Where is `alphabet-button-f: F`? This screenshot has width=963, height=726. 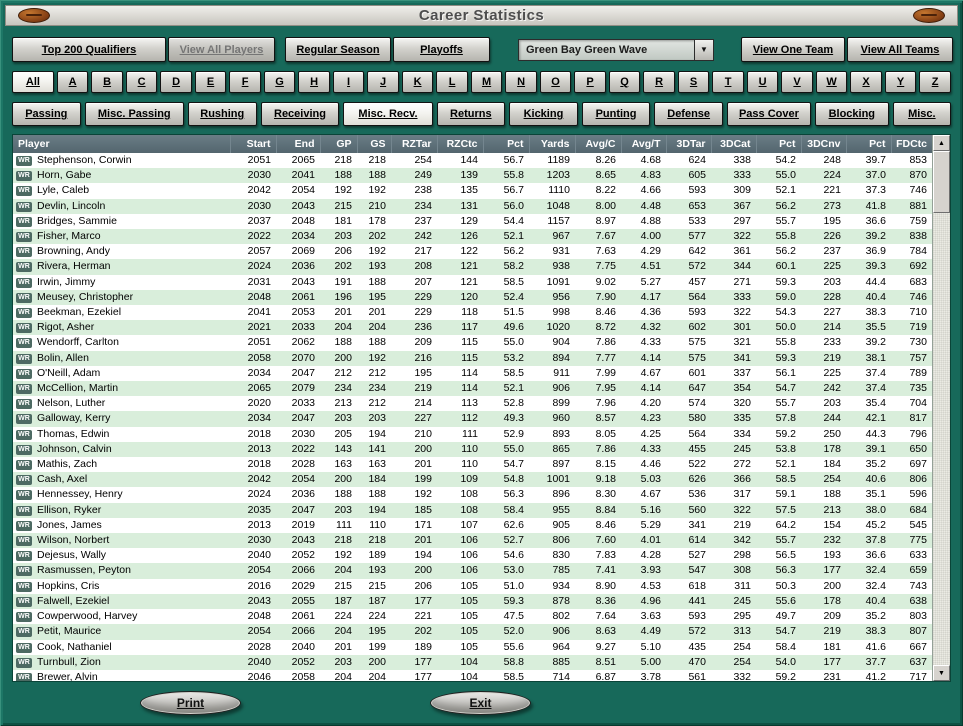
alphabet-button-f: F is located at coordinates (245, 82).